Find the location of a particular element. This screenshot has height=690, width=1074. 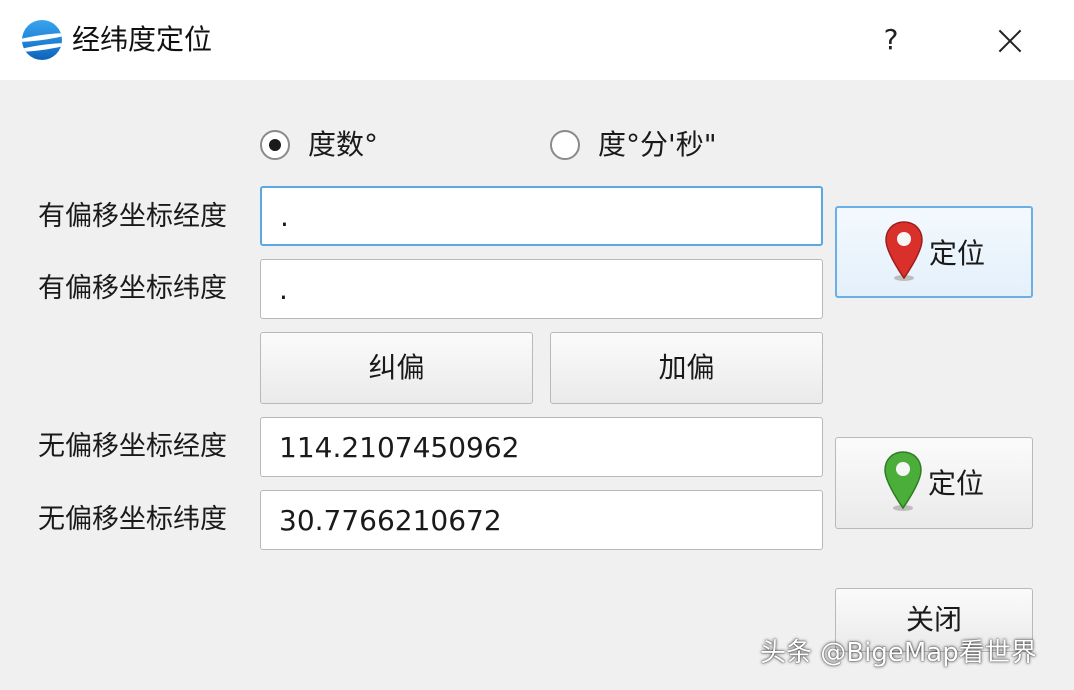

offset-latitude-label: 有偏移坐标纬度 is located at coordinates (132, 288).